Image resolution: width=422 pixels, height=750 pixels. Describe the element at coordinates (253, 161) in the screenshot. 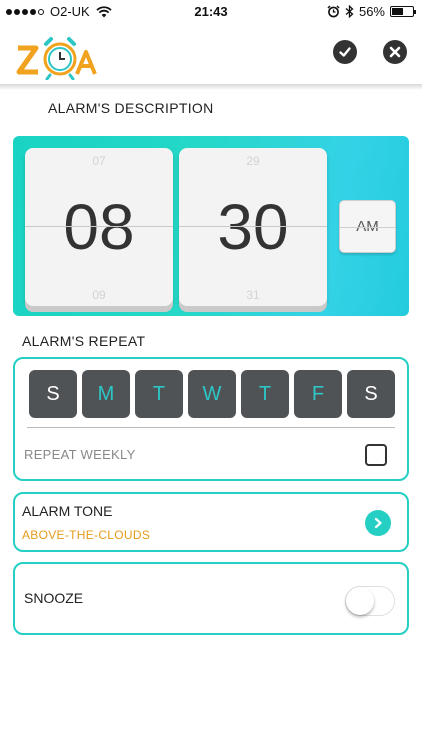

I see `minute-prev: 29` at that location.